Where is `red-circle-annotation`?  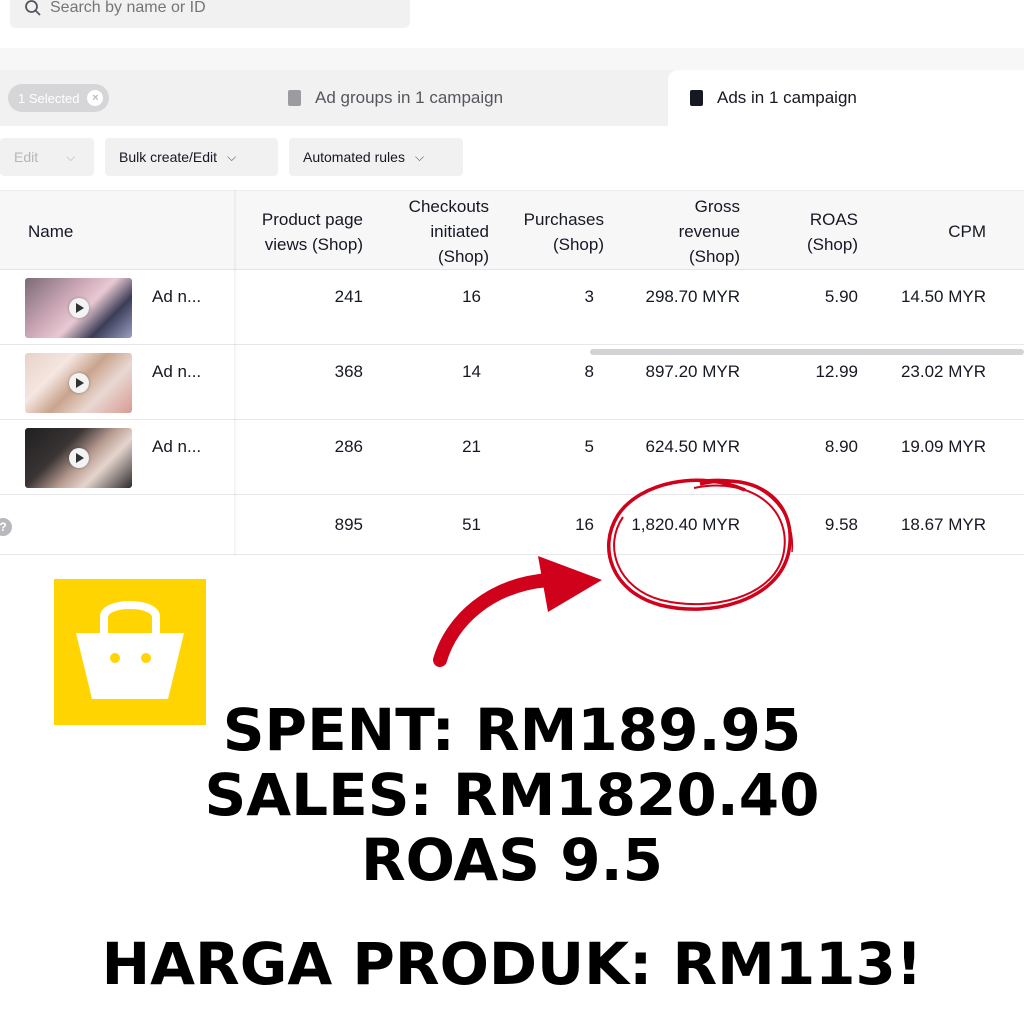
red-circle-annotation is located at coordinates (700, 544).